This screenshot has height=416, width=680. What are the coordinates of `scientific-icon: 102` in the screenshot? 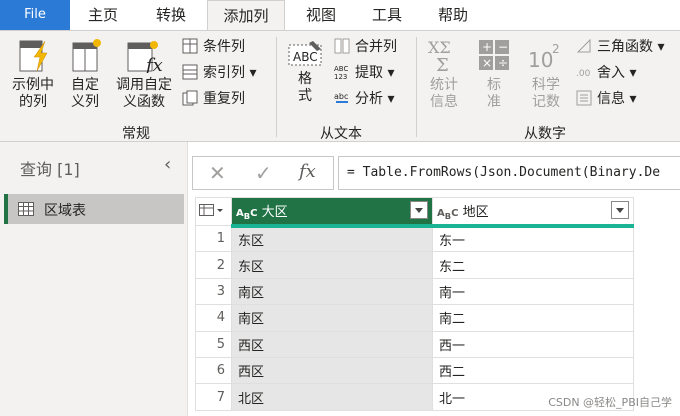 It's located at (544, 57).